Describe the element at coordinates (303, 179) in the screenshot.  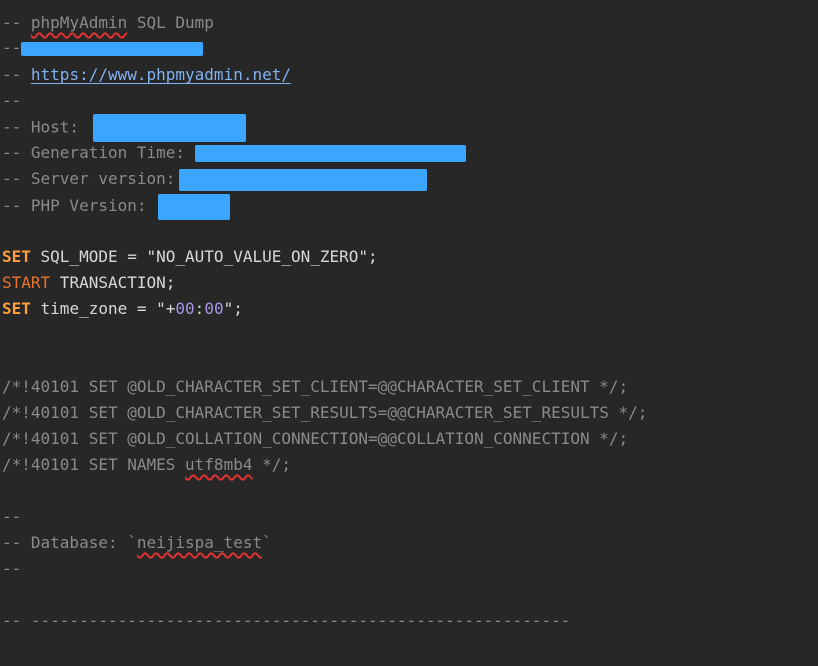
I see `redacted-server-version-block` at that location.